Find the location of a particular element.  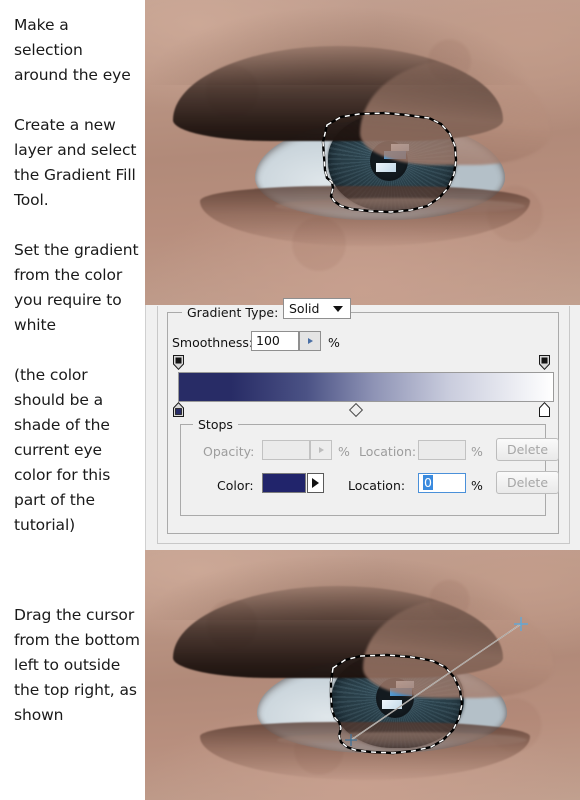

opacity-spinner-button is located at coordinates (321, 450).